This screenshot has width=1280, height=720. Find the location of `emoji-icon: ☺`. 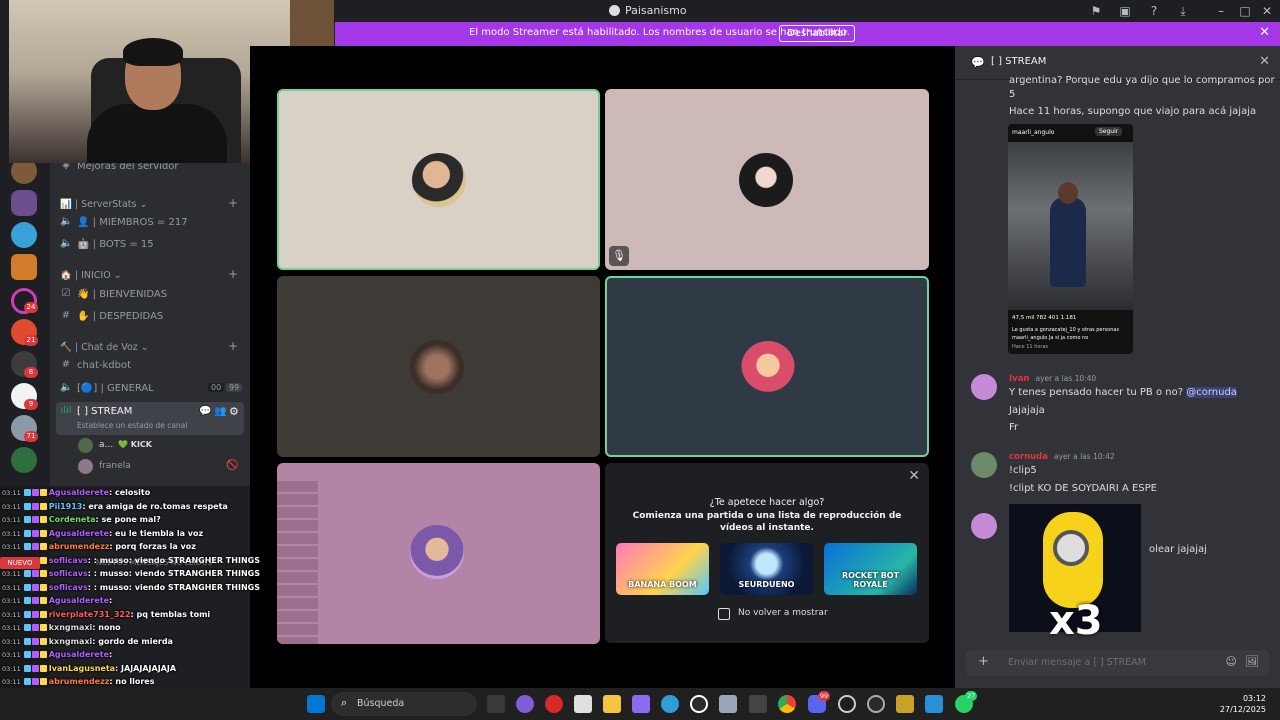

emoji-icon: ☺ is located at coordinates (1231, 661).